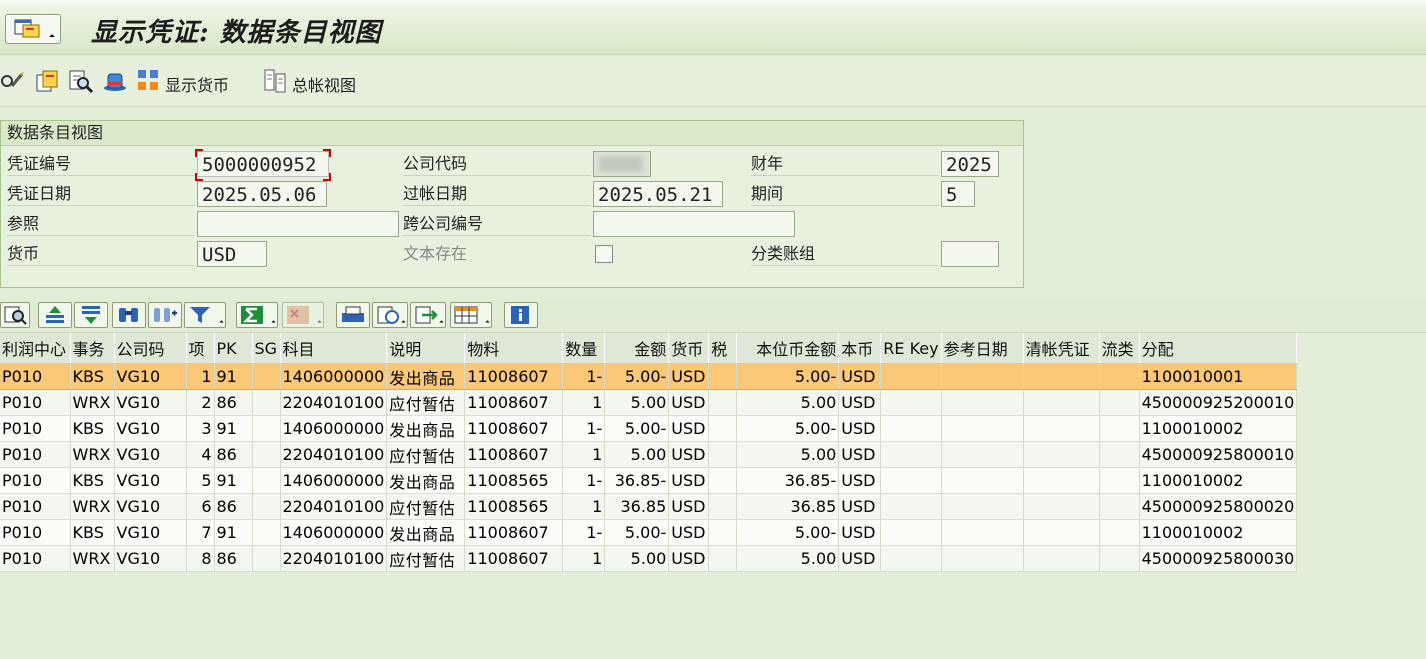 This screenshot has height=659, width=1426. I want to click on doc-number-field: 5000000952, so click(263, 164).